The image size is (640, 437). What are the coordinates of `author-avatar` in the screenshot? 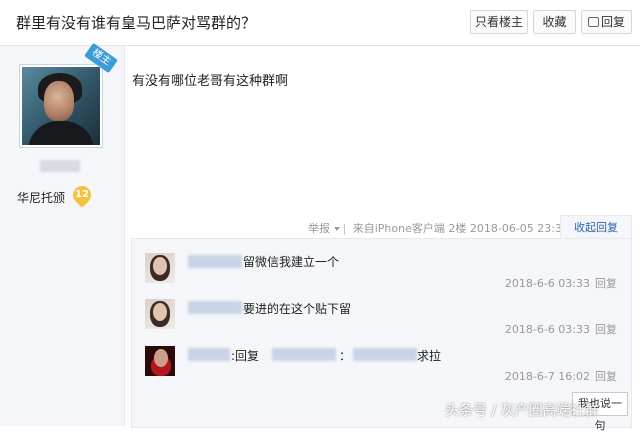 It's located at (61, 106).